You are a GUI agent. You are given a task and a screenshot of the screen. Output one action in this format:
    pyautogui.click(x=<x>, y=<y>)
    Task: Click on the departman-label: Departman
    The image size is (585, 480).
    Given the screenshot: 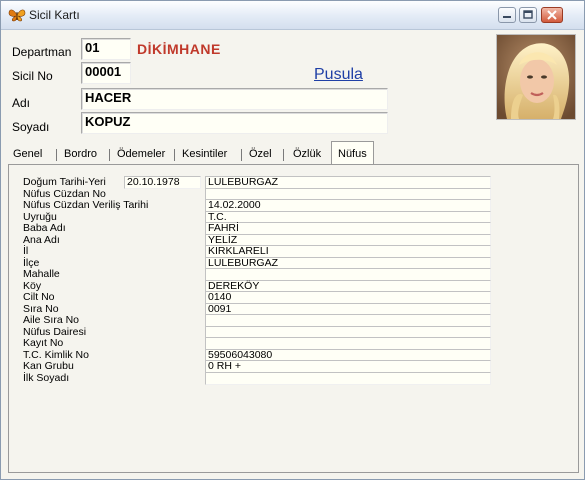 What is the action you would take?
    pyautogui.click(x=42, y=52)
    